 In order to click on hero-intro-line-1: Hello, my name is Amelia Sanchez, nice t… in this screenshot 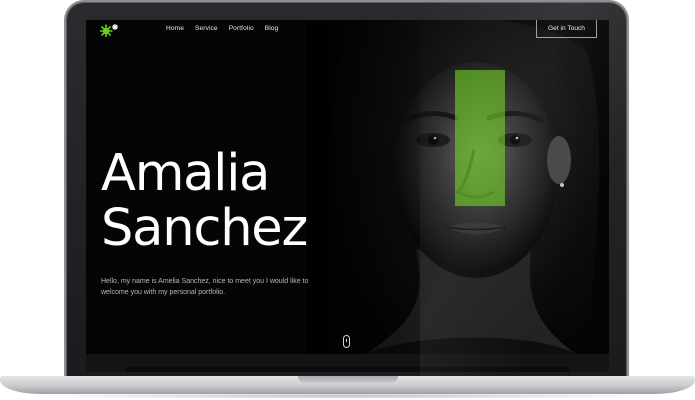, I will do `click(205, 281)`.